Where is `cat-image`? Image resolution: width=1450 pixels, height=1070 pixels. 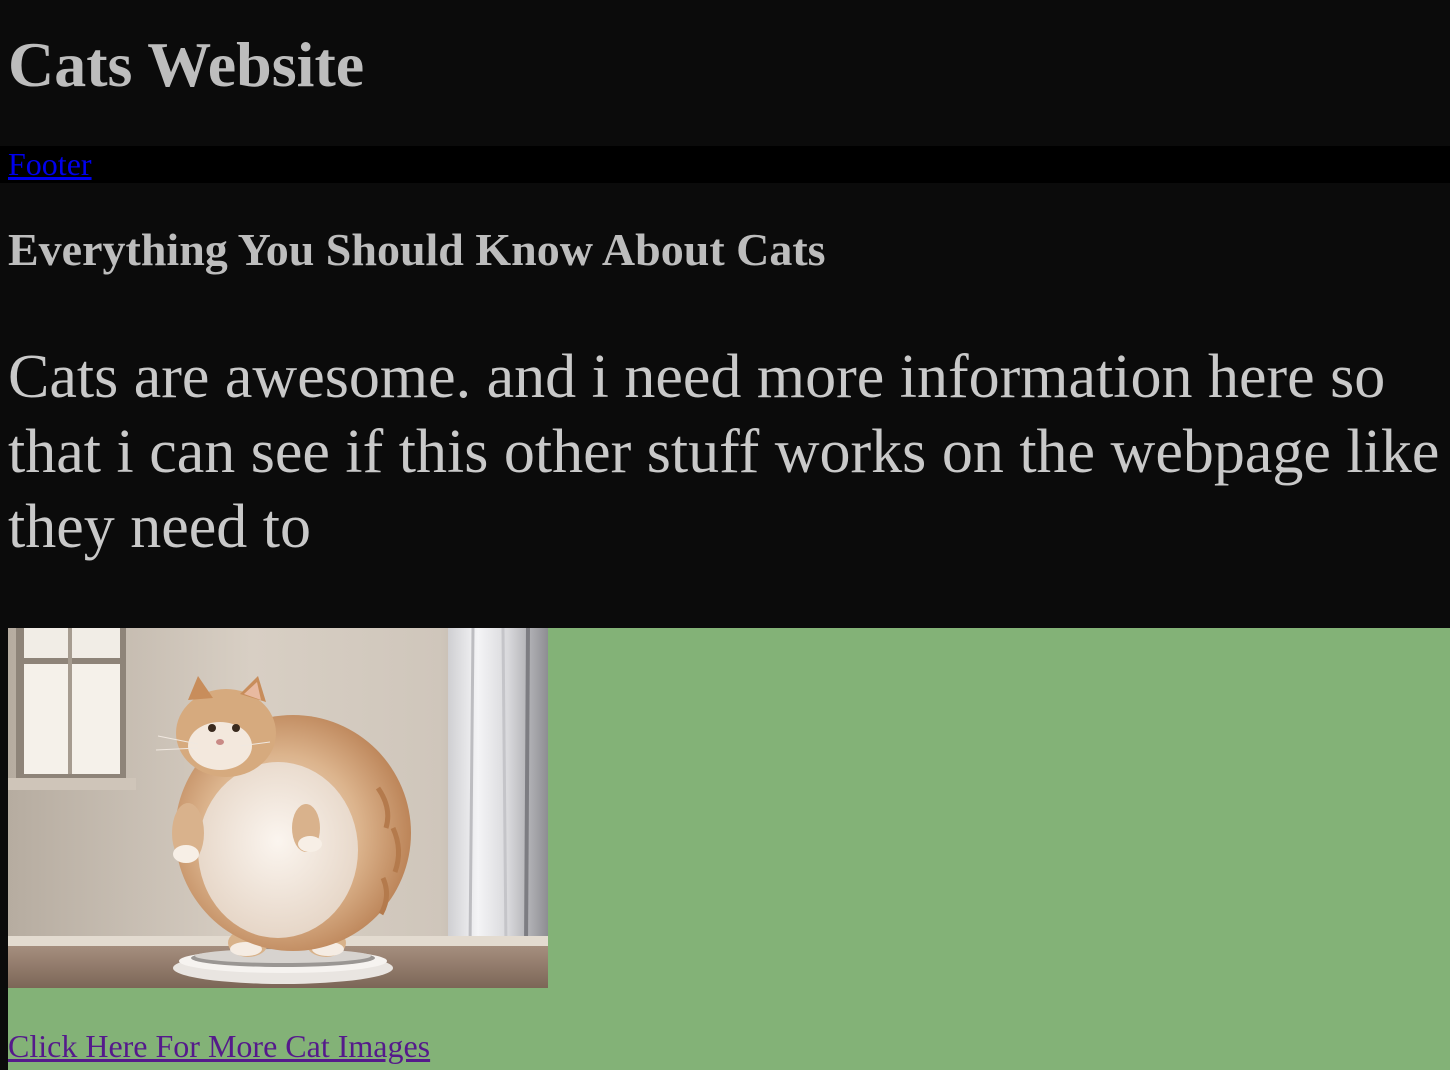 cat-image is located at coordinates (278, 808).